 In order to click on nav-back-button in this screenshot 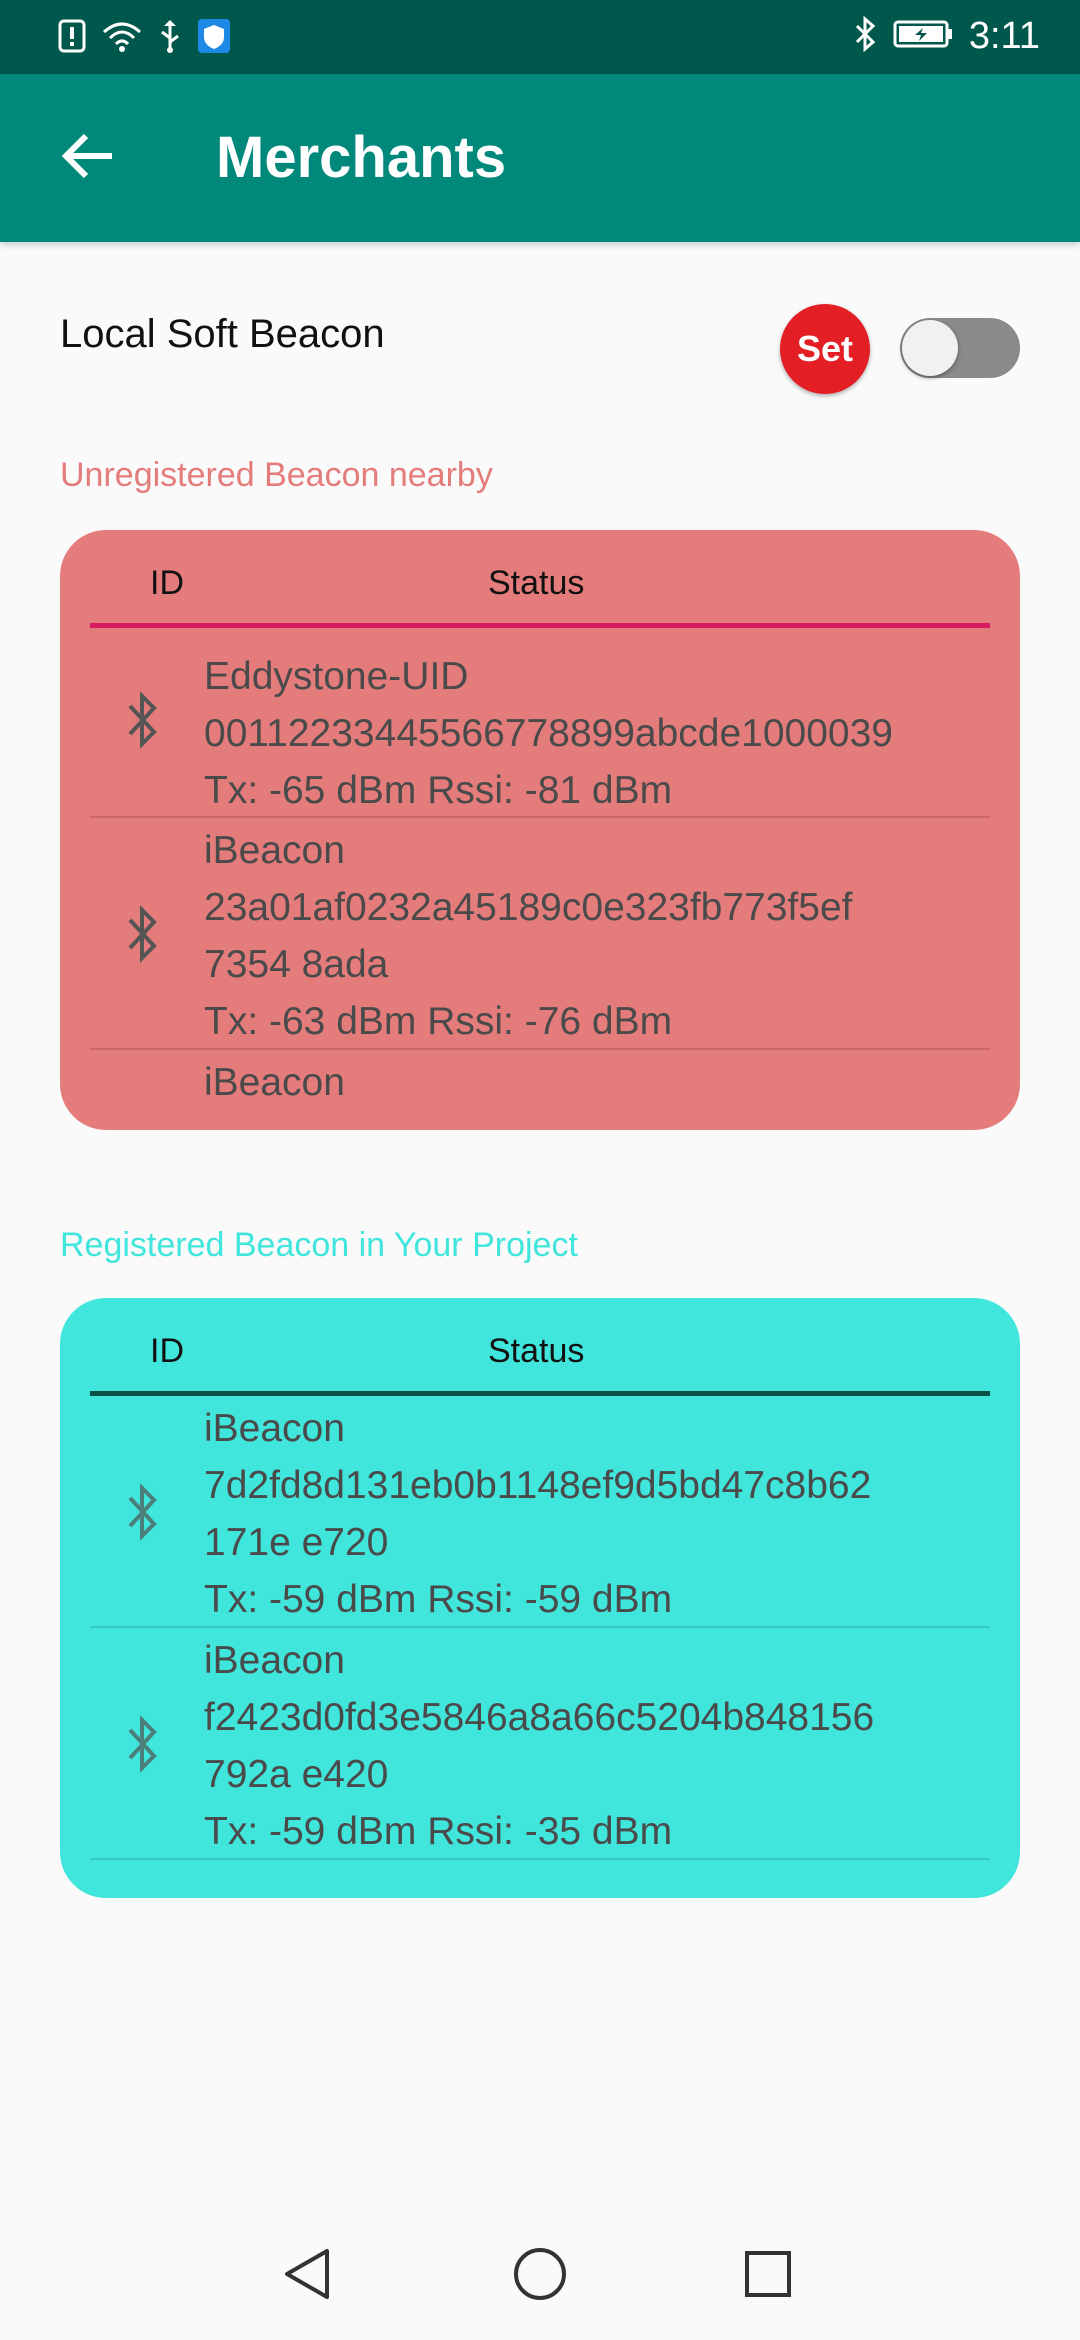, I will do `click(308, 2276)`.